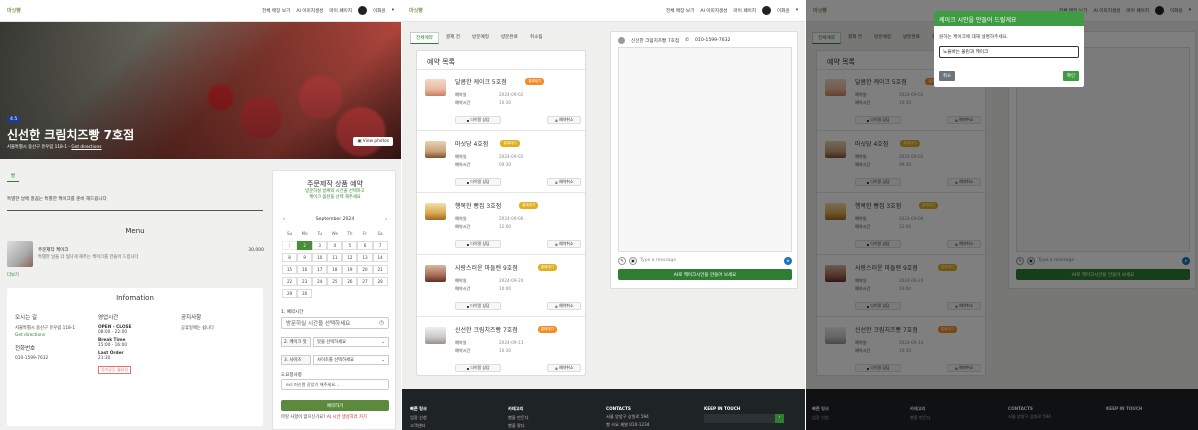 The height and width of the screenshot is (430, 1198). I want to click on more-link: 더보기, so click(13, 275).